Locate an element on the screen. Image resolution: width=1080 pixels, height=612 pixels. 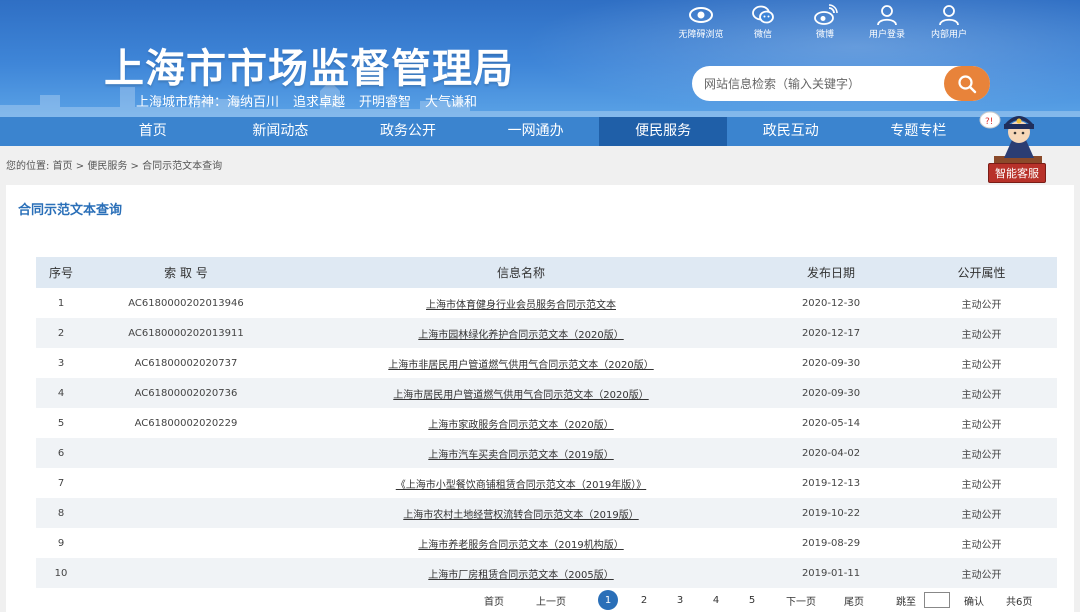
user-login-link: 用户登录 is located at coordinates (887, 22).